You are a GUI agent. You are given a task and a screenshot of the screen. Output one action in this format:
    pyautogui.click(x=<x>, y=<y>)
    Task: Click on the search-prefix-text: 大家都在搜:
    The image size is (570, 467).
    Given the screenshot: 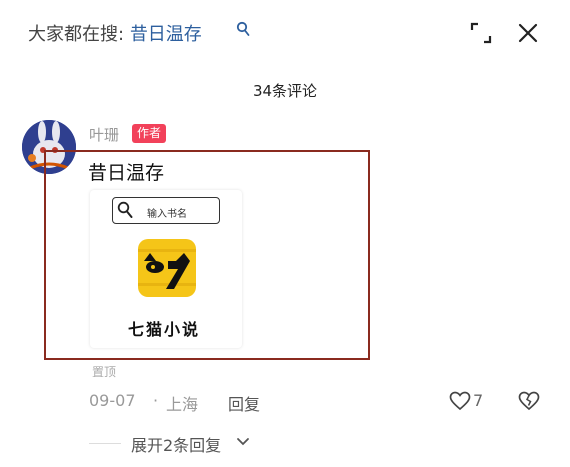 What is the action you would take?
    pyautogui.click(x=76, y=34)
    